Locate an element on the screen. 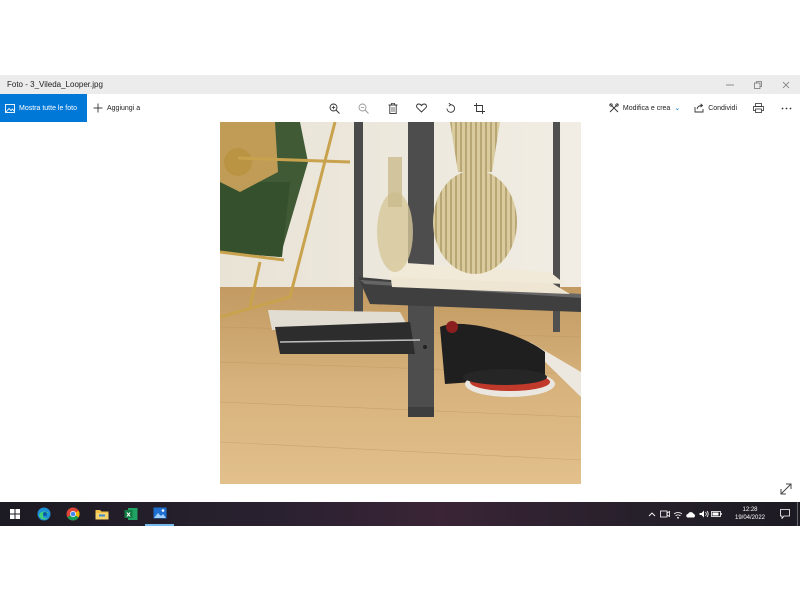 This screenshot has height=600, width=800. window-title: Foto - 3_Vileda_Looper.jpg is located at coordinates (55, 84).